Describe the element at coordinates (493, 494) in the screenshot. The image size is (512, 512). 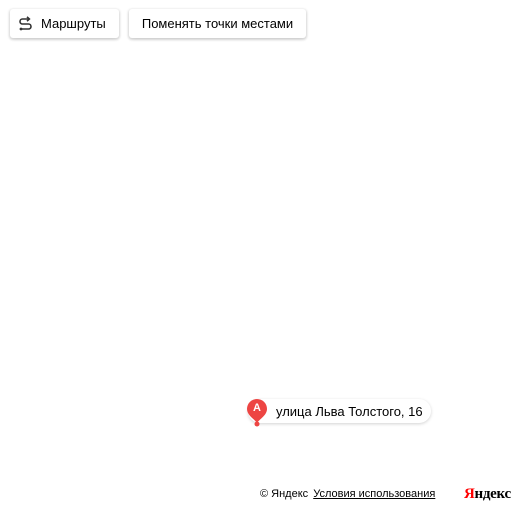
I see `logo-rest: ндекс` at that location.